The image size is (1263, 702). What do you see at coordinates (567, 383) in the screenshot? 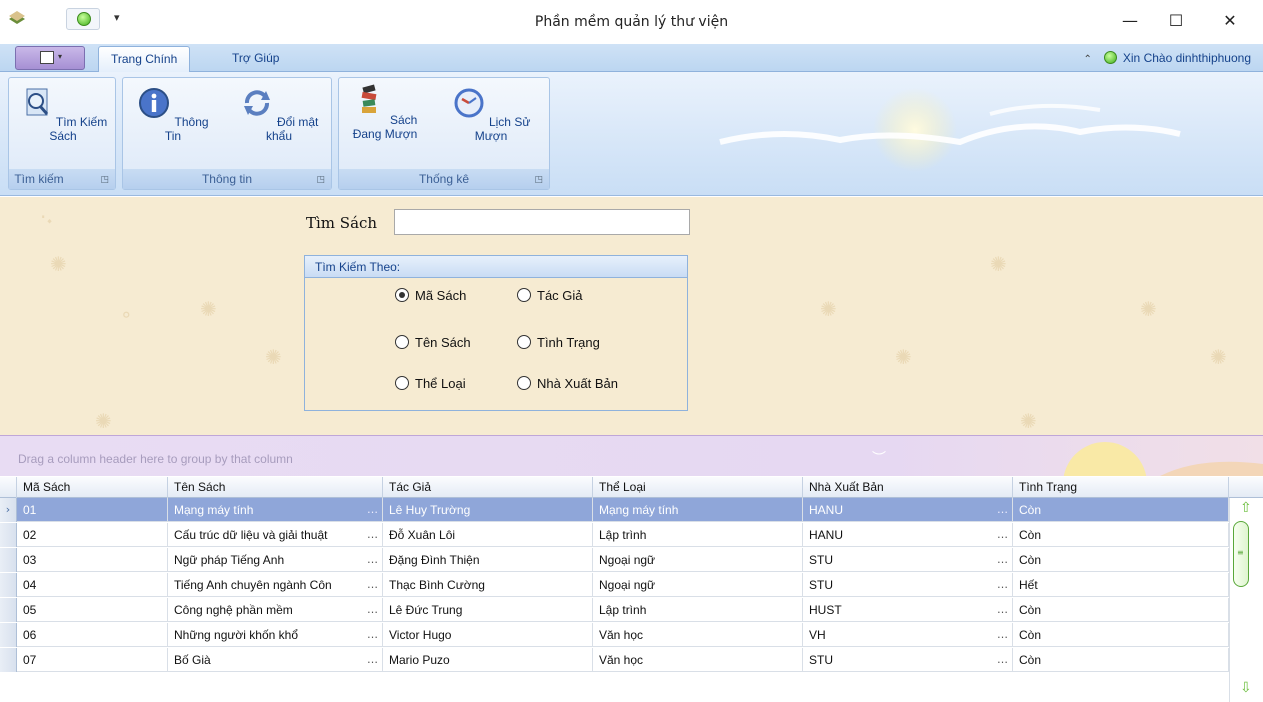
I see `radio-nha-xuat-ban: Nhà Xuất Bản` at bounding box center [567, 383].